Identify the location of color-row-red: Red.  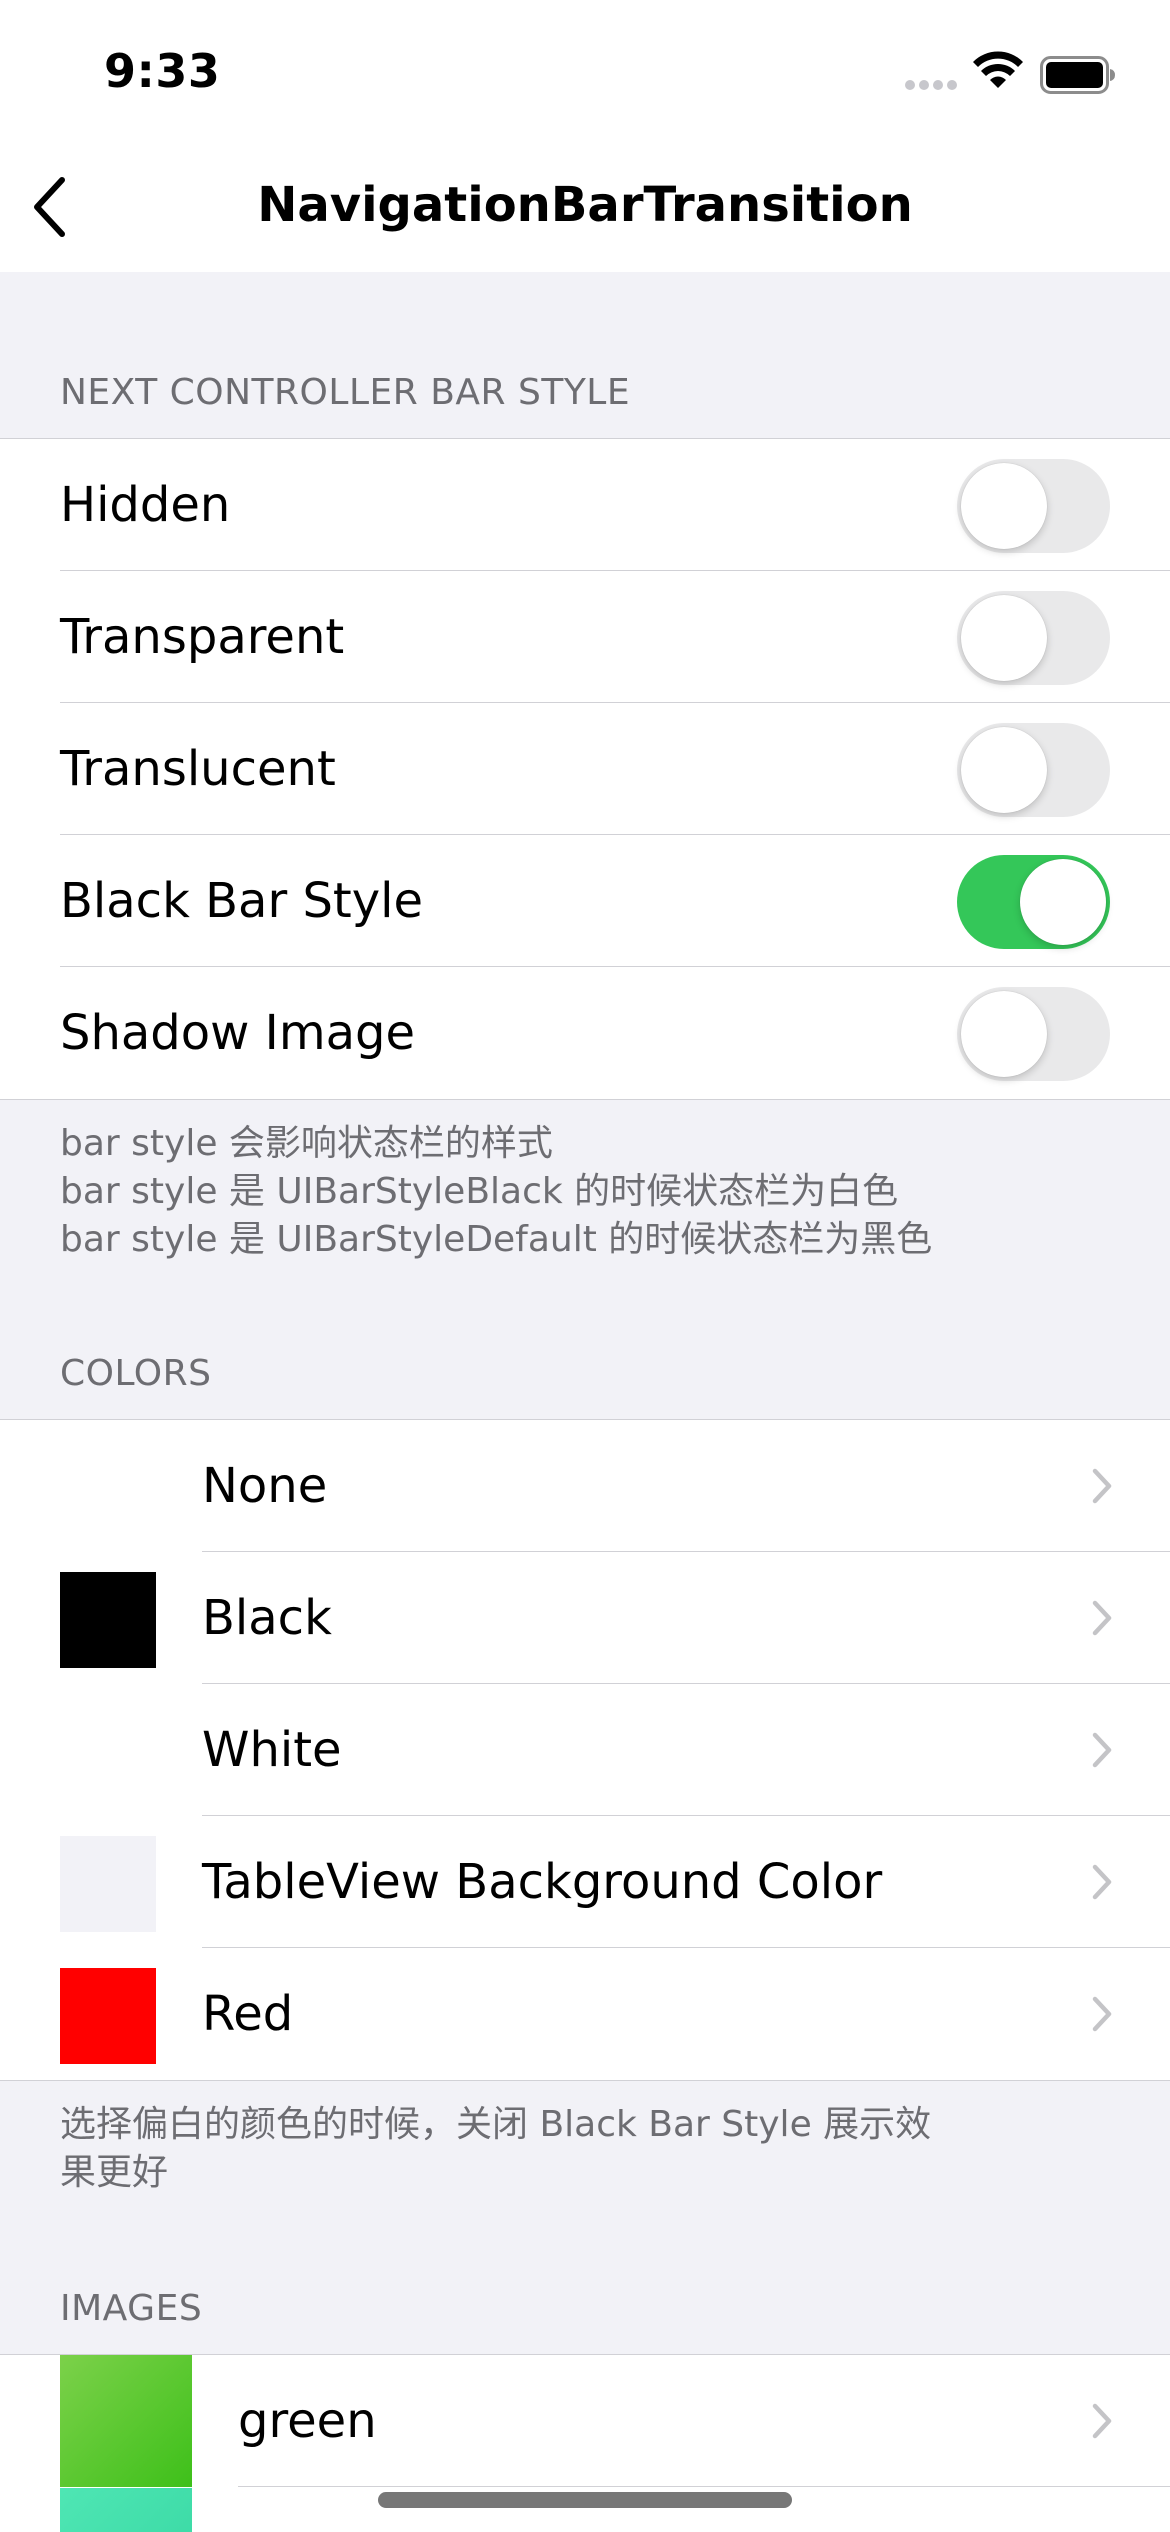
(585, 2014).